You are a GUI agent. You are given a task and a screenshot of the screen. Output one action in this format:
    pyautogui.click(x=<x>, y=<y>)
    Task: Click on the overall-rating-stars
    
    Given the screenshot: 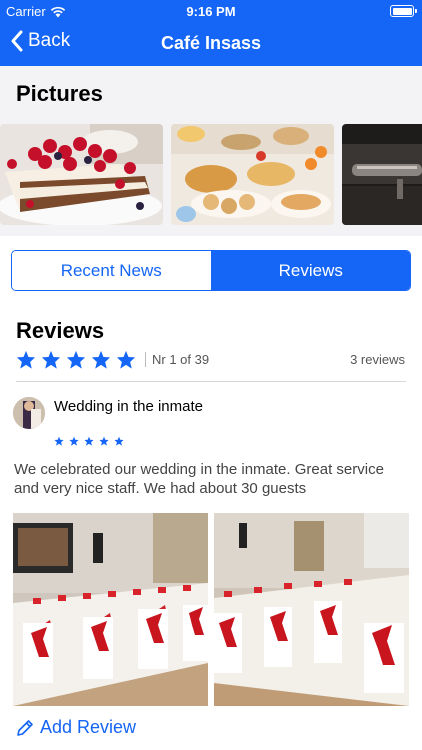 What is the action you would take?
    pyautogui.click(x=76, y=359)
    